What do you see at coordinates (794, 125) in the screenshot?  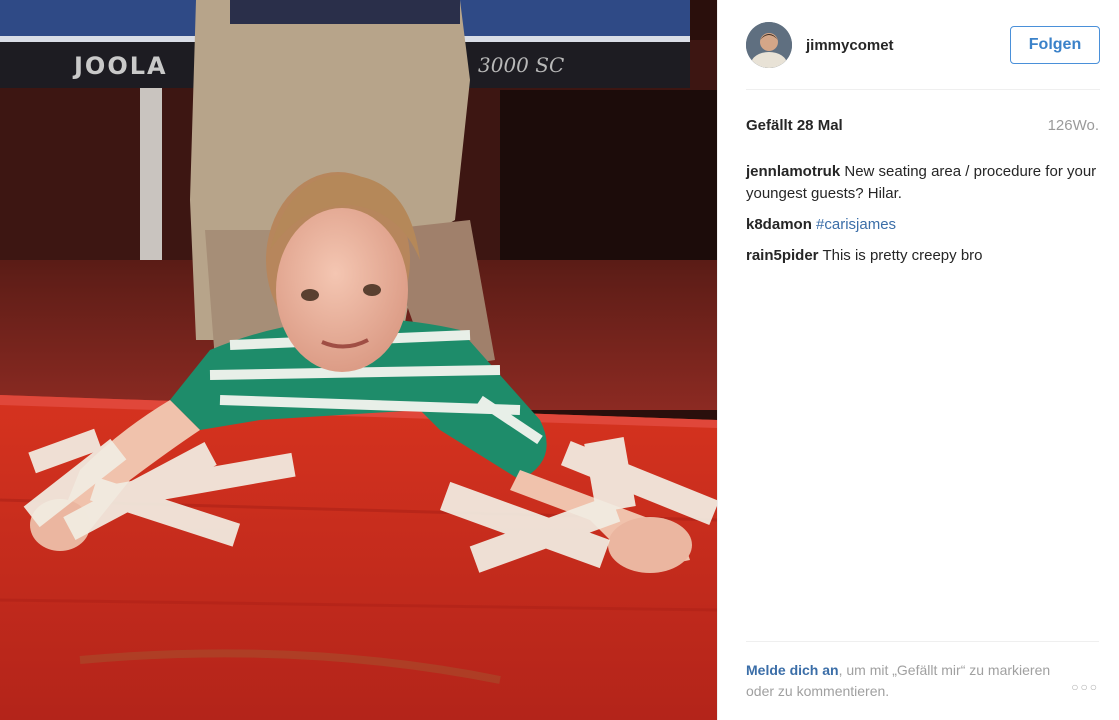 I see `likes-count: Gefällt 28 Mal` at bounding box center [794, 125].